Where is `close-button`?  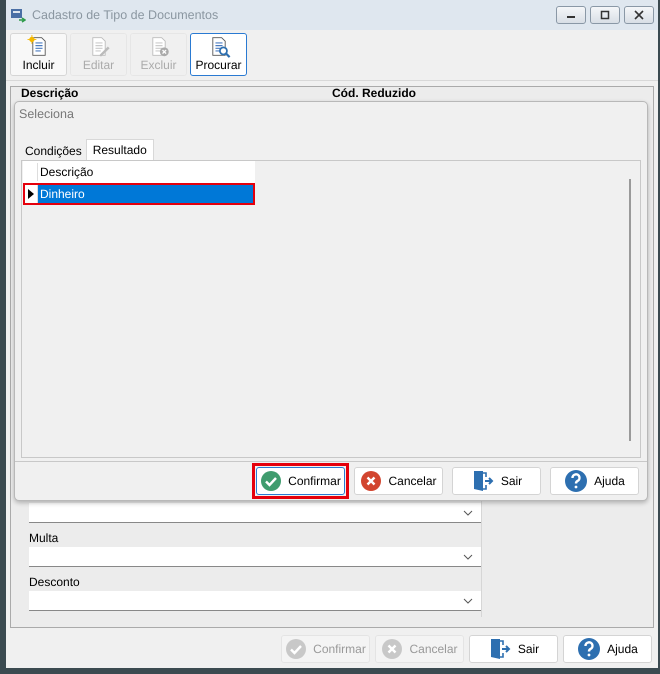 close-button is located at coordinates (639, 15).